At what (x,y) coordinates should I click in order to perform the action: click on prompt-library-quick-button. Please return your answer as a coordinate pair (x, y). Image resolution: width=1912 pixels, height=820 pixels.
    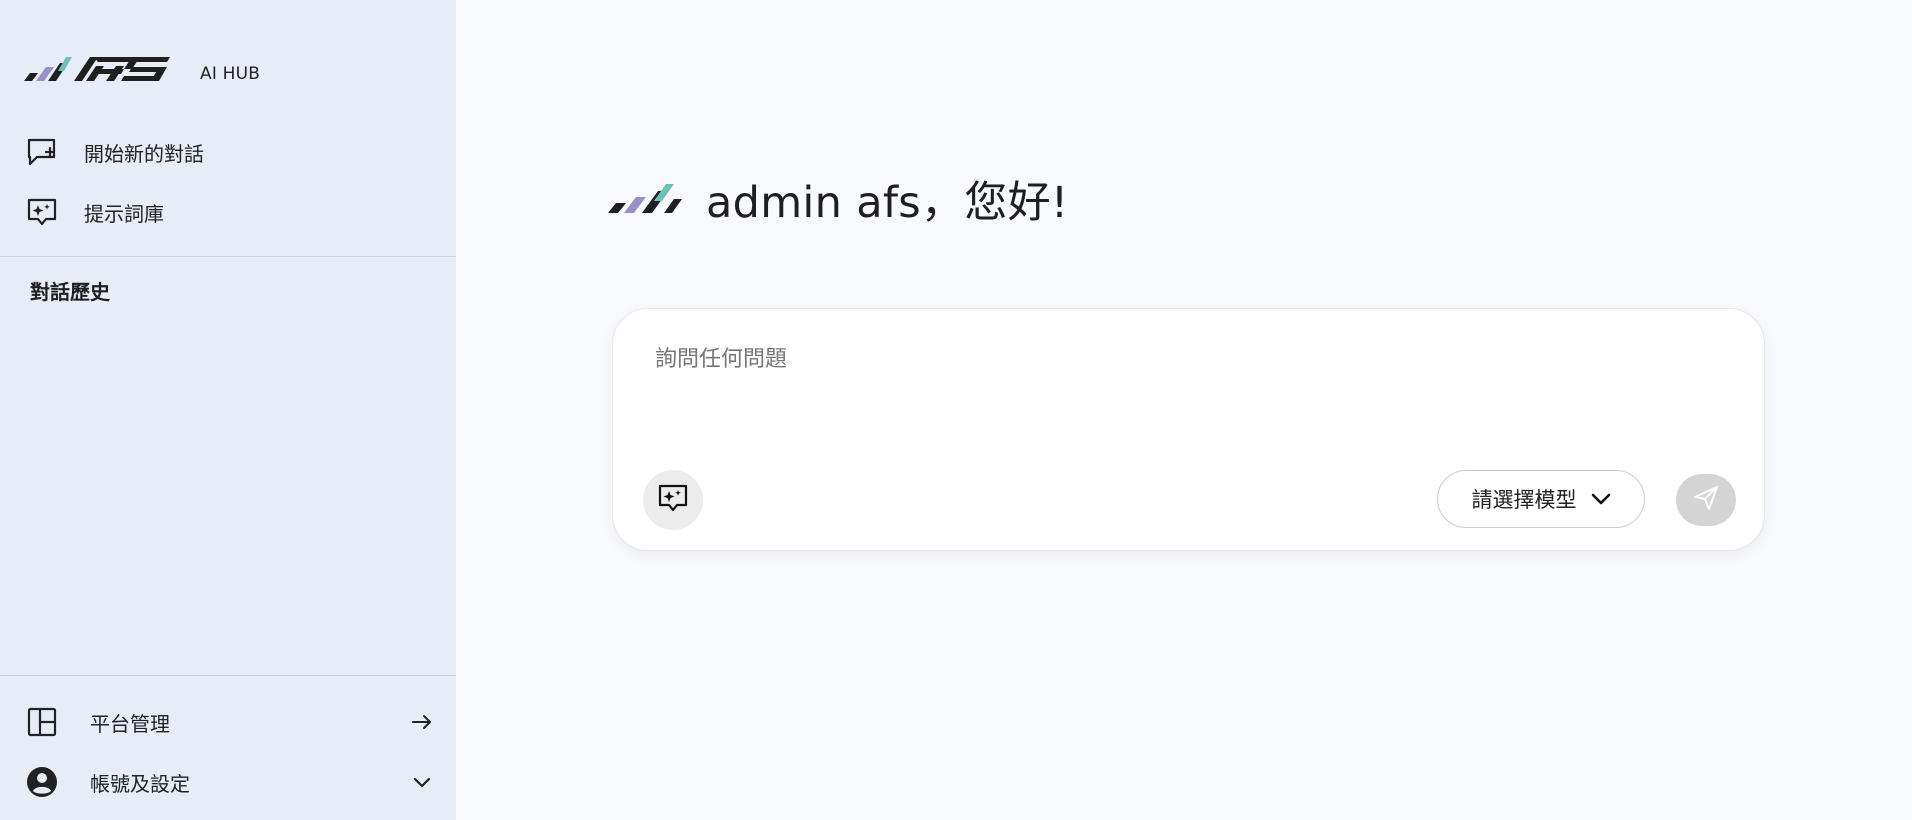
    Looking at the image, I should click on (673, 500).